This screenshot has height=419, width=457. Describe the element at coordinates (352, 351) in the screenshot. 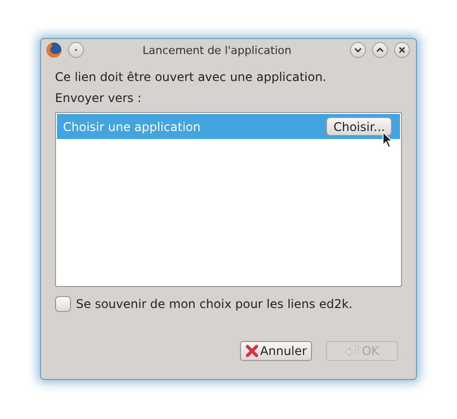

I see `return-arrow-icon` at that location.